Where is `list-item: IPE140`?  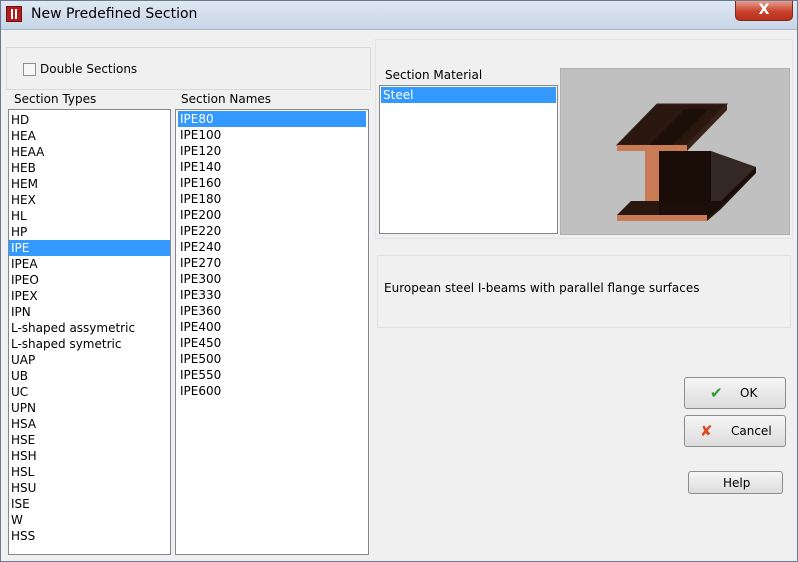 list-item: IPE140 is located at coordinates (272, 167).